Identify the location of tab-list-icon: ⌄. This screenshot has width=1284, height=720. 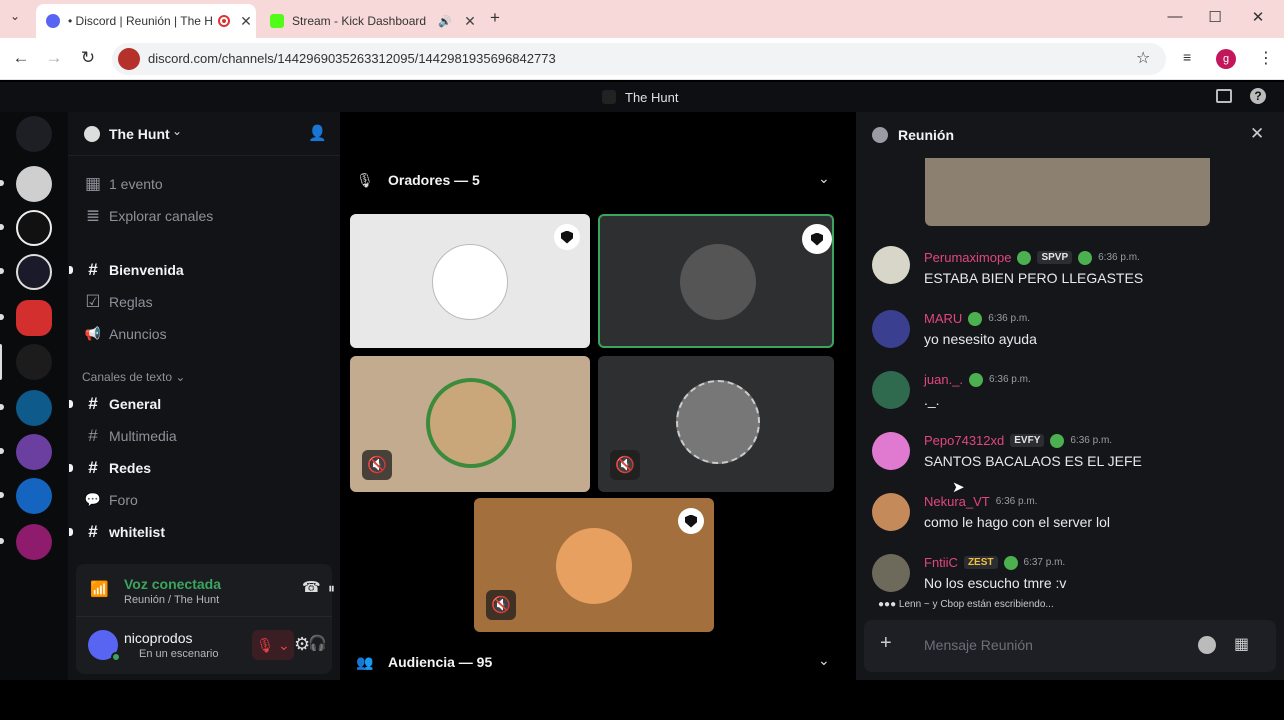
(15, 16).